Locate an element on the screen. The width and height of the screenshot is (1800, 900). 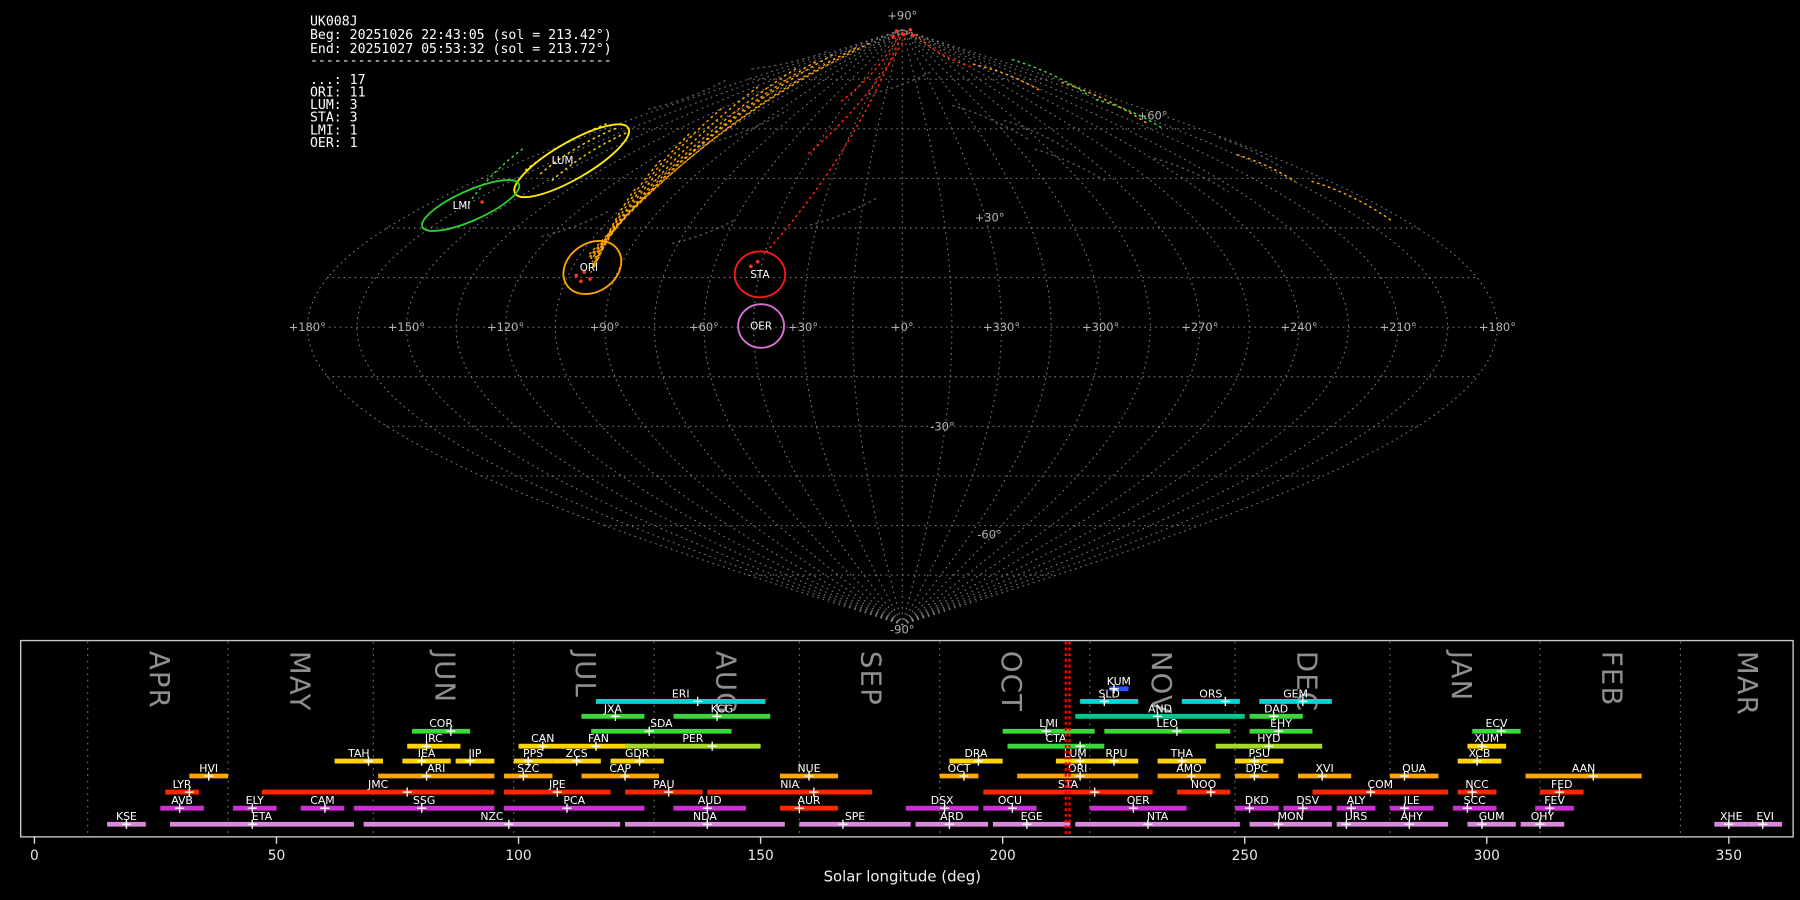
shower-label-evi: EVI is located at coordinates (1765, 816).